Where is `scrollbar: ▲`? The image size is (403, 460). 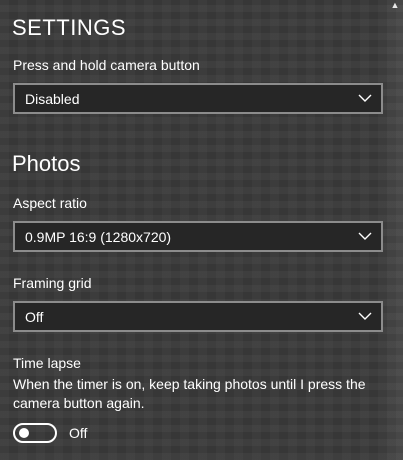
scrollbar: ▲ is located at coordinates (395, 230).